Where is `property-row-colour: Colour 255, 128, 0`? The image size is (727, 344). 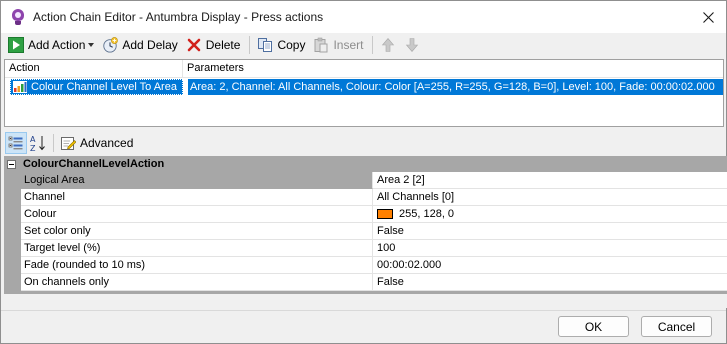 property-row-colour: Colour 255, 128, 0 is located at coordinates (365, 214).